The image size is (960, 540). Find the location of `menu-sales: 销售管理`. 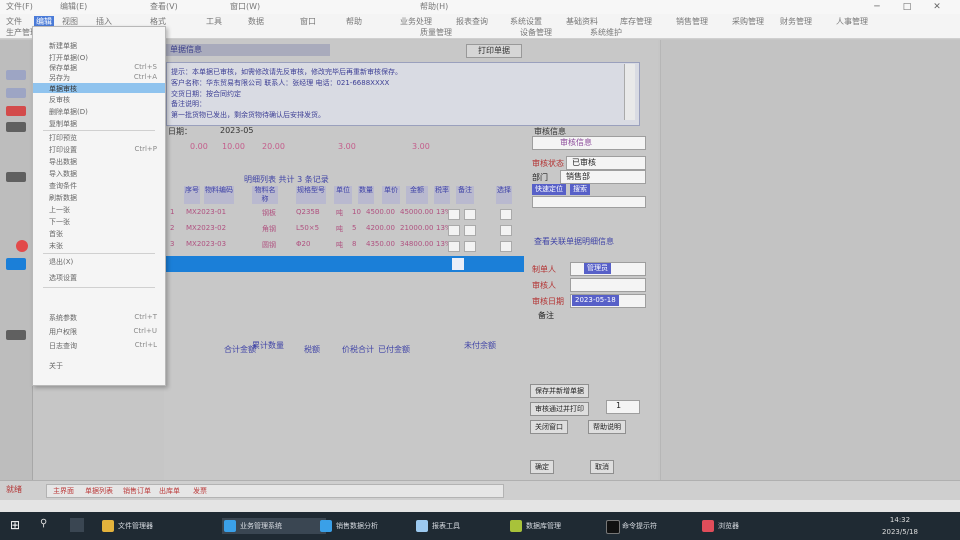

menu-sales: 销售管理 is located at coordinates (692, 21).